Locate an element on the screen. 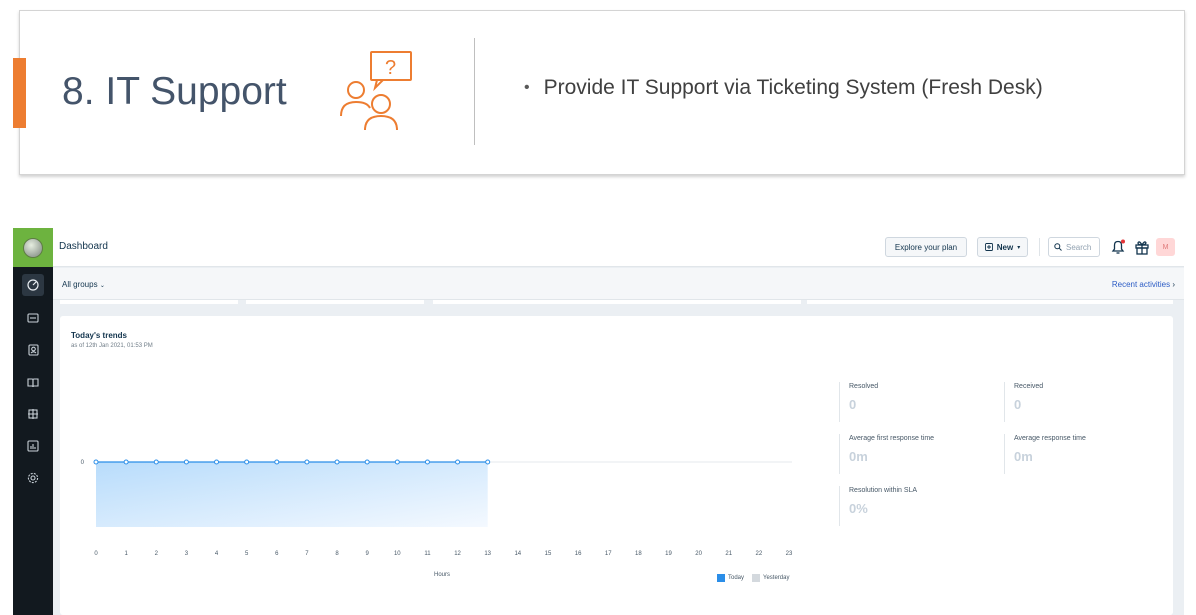 Image resolution: width=1196 pixels, height=615 pixels. recent-activities-label: Recent activities is located at coordinates (1141, 284).